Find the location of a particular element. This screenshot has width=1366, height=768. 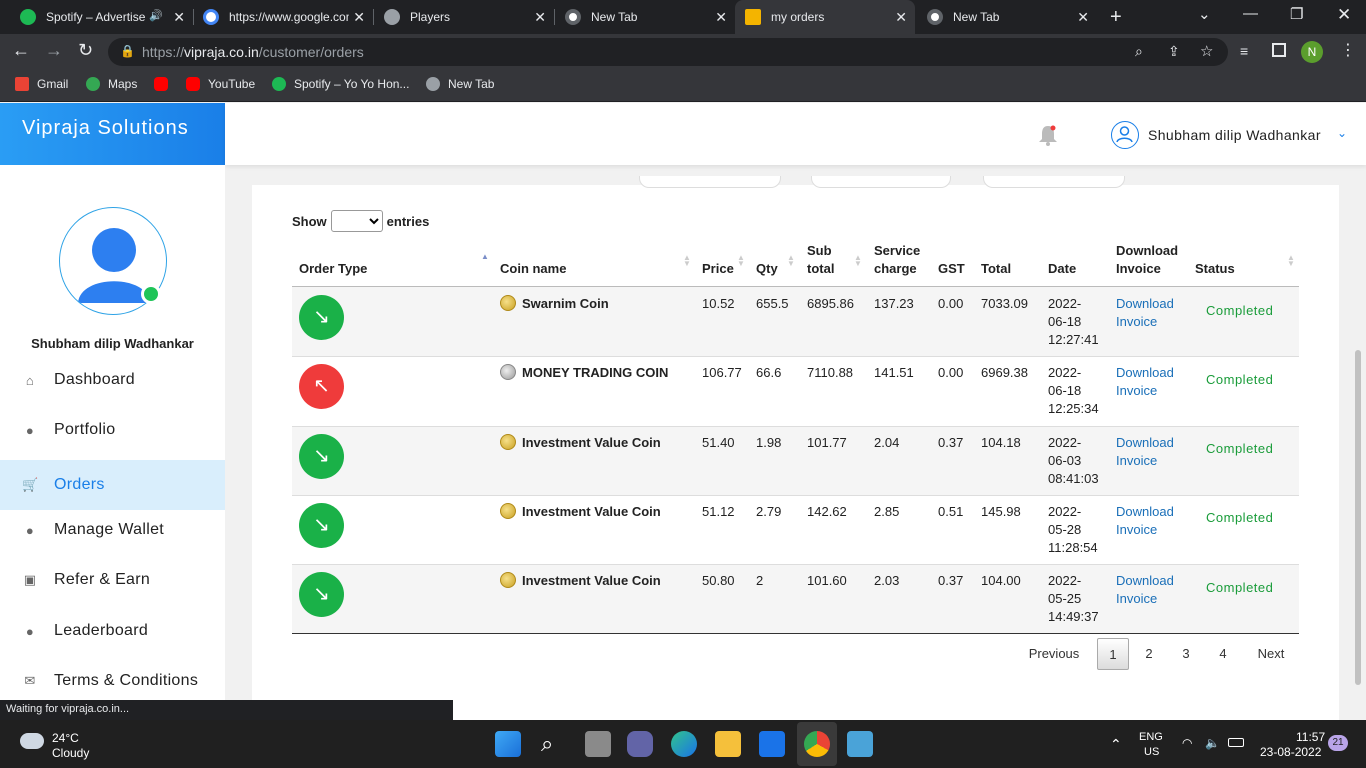

sort-asc-icon: ▲ is located at coordinates (485, 257).